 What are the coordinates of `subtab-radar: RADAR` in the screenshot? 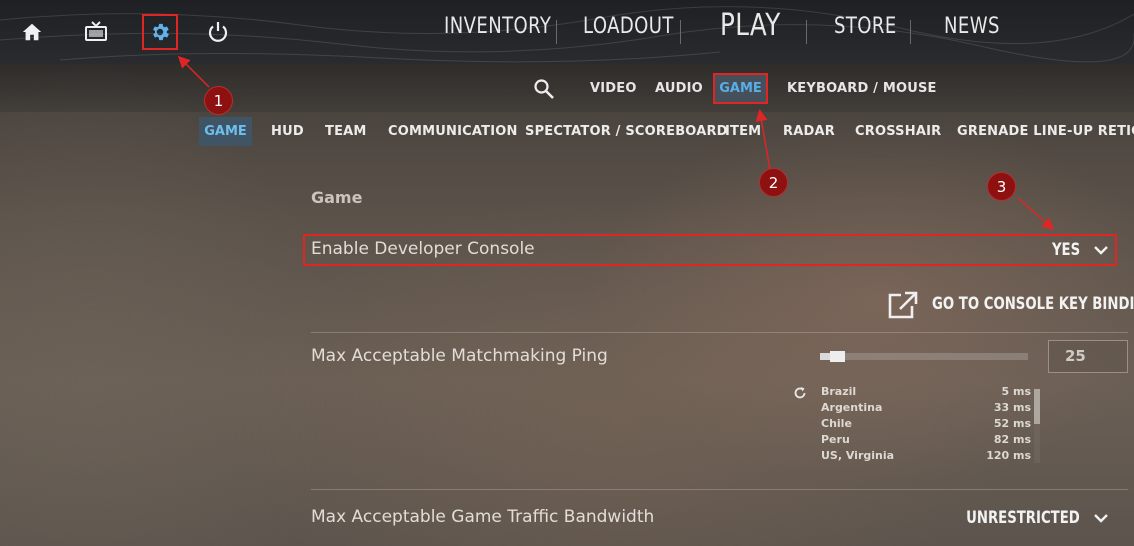 It's located at (809, 131).